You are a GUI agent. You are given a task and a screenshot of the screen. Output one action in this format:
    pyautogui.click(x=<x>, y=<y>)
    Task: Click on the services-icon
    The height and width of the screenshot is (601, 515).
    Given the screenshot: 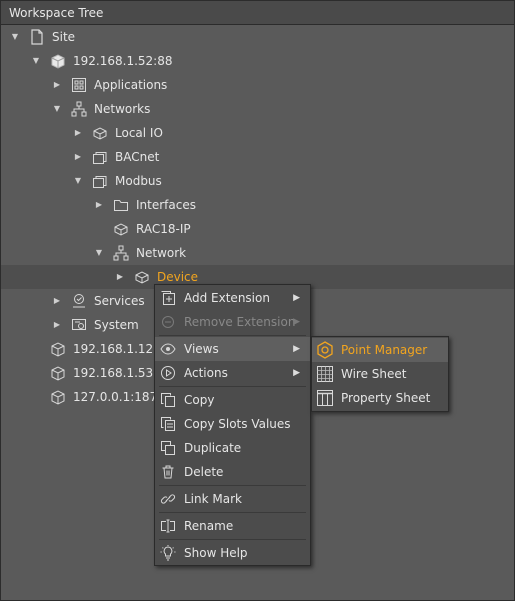 What is the action you would take?
    pyautogui.click(x=79, y=301)
    